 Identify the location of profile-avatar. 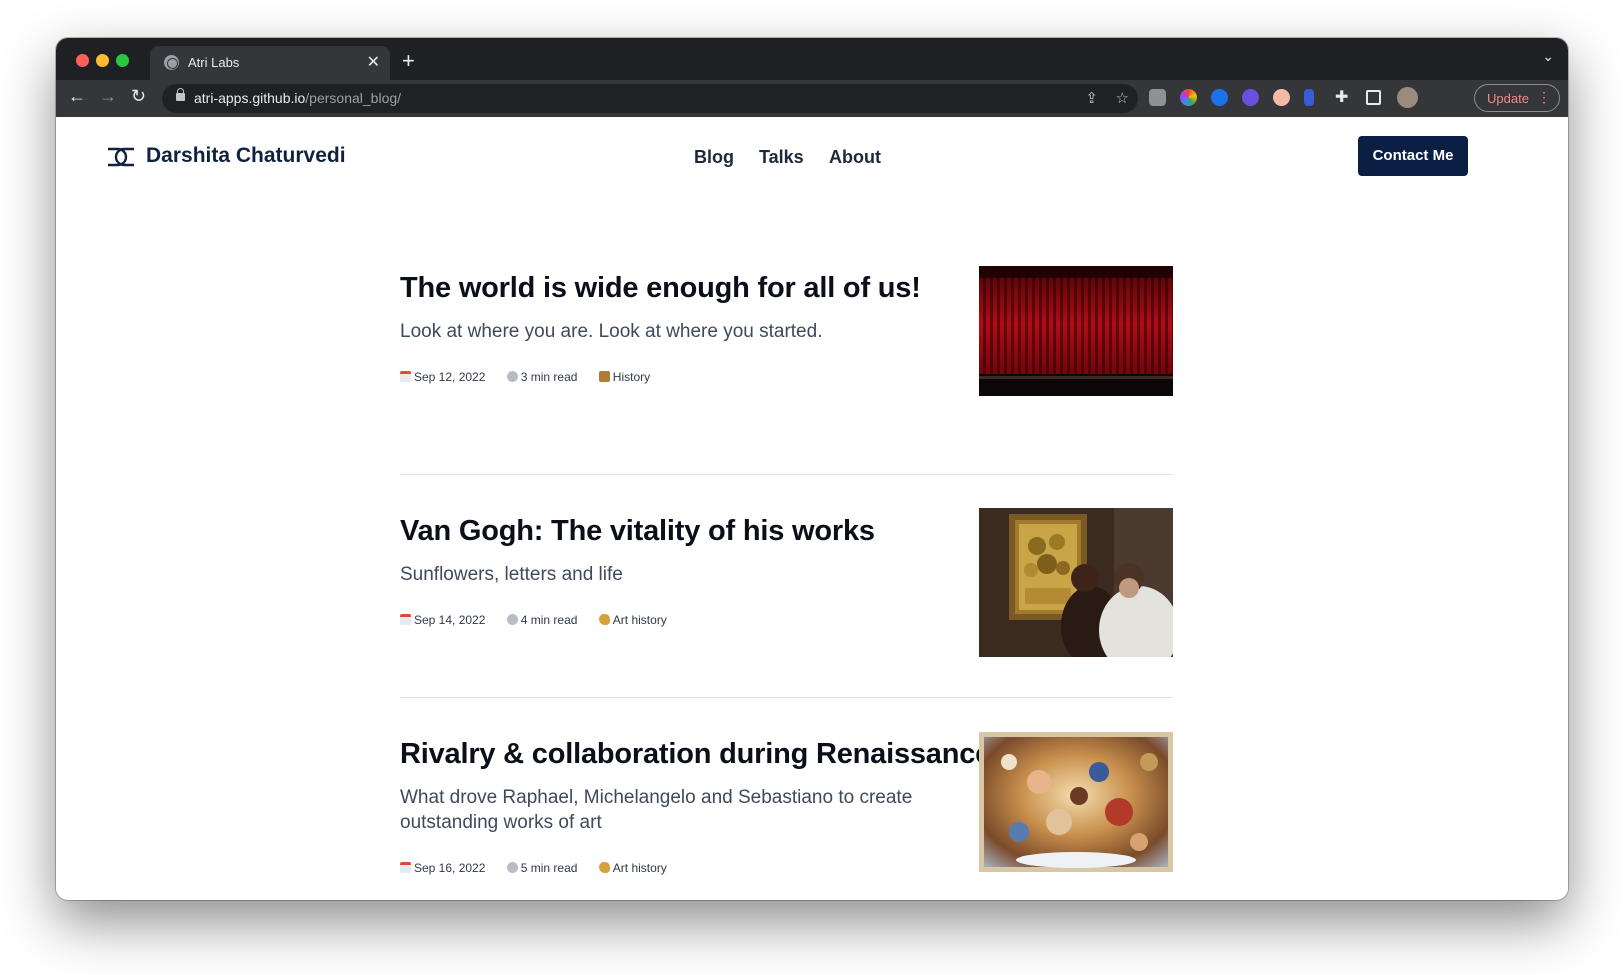
(1407, 97).